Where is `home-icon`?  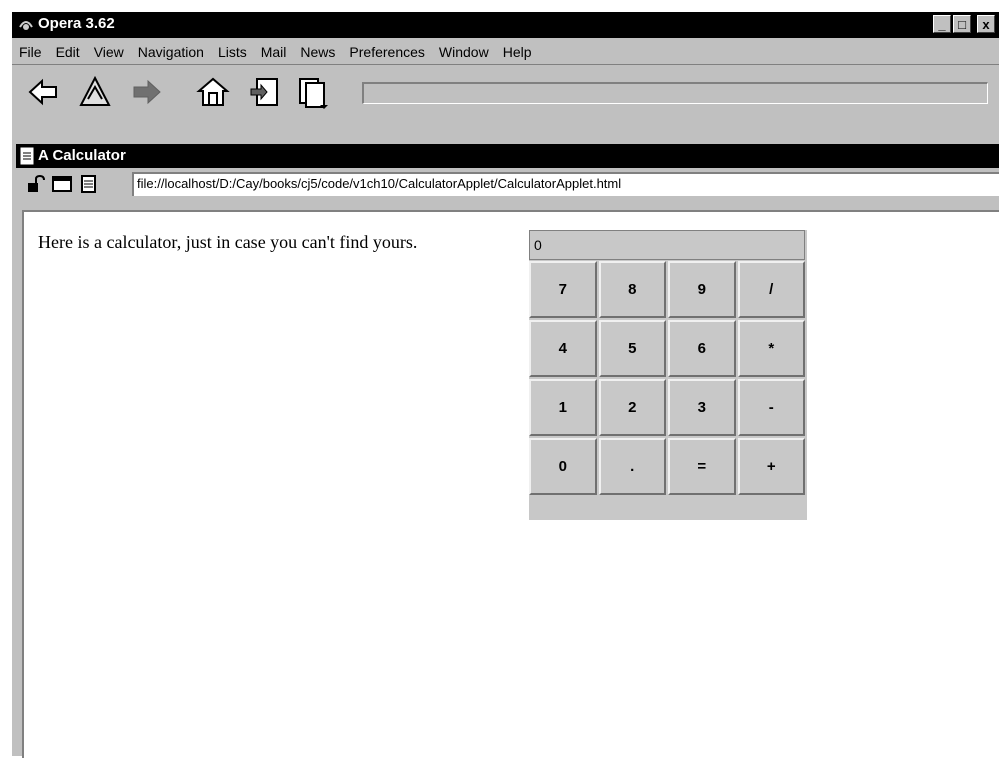
home-icon is located at coordinates (213, 92).